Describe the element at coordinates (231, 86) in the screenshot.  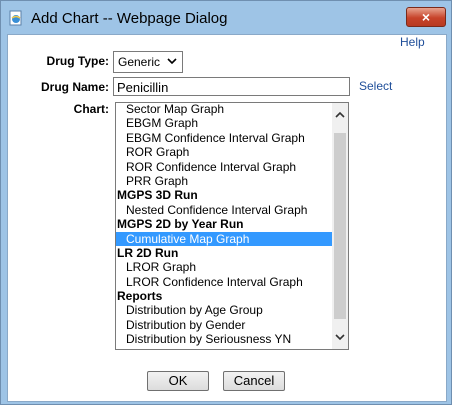
I see `drug-name-input` at that location.